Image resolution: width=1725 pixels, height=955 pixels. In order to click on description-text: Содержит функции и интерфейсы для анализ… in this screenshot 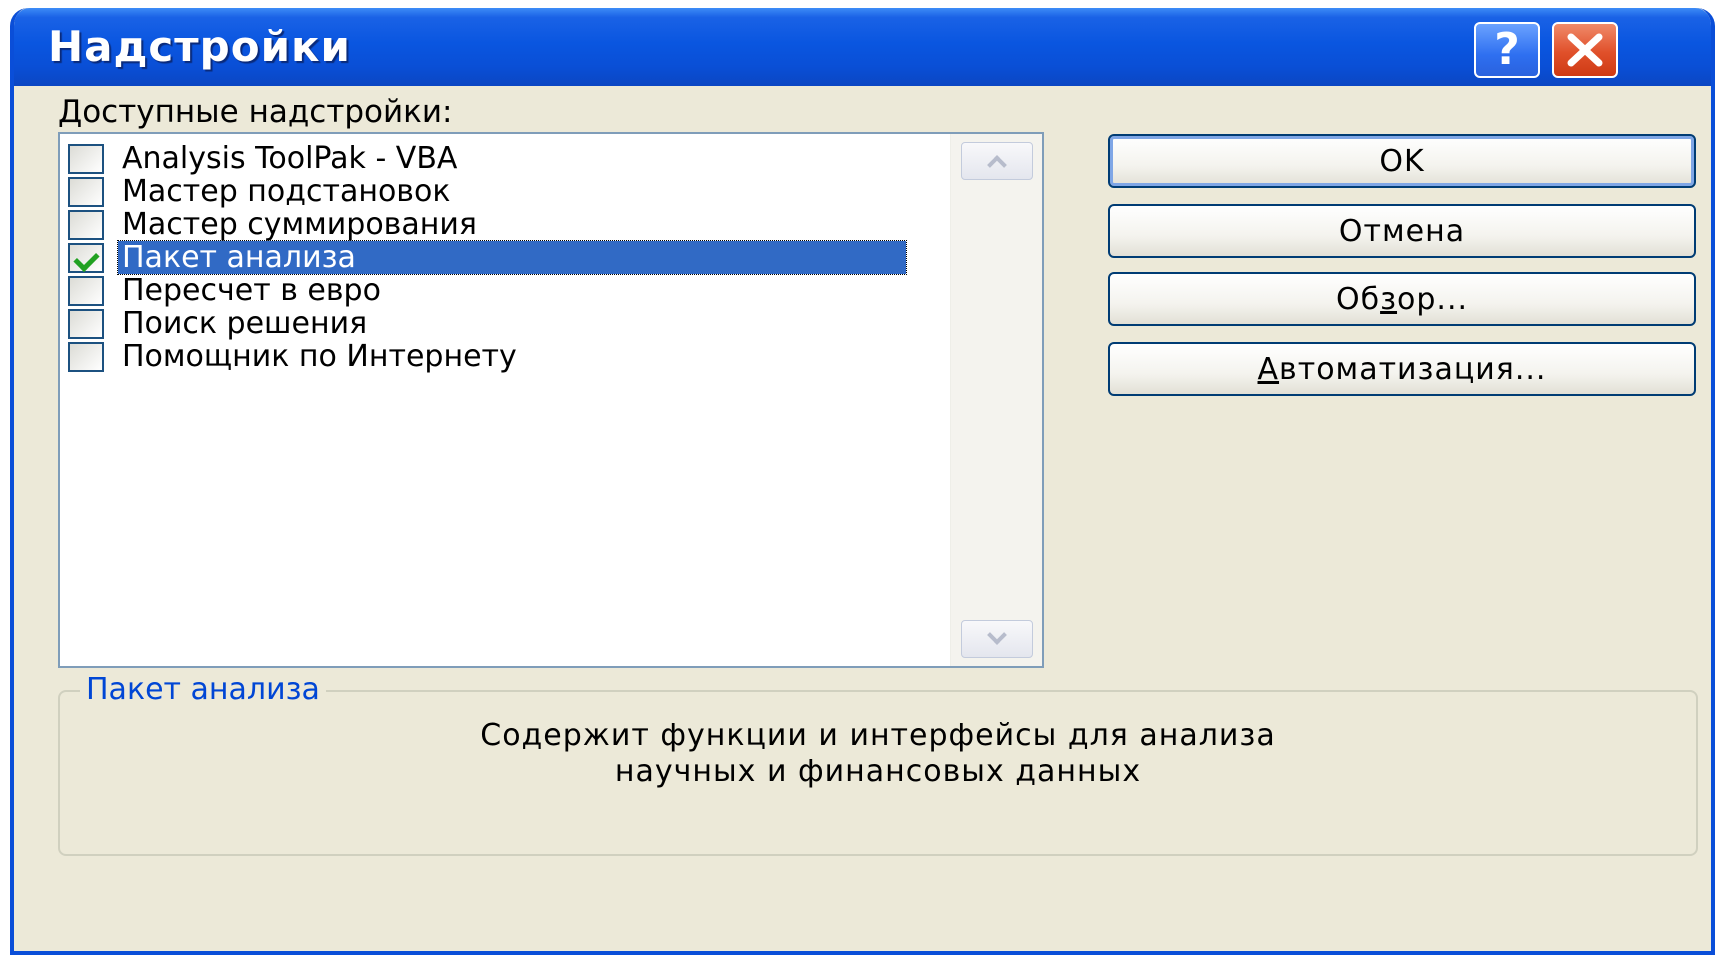, I will do `click(878, 754)`.